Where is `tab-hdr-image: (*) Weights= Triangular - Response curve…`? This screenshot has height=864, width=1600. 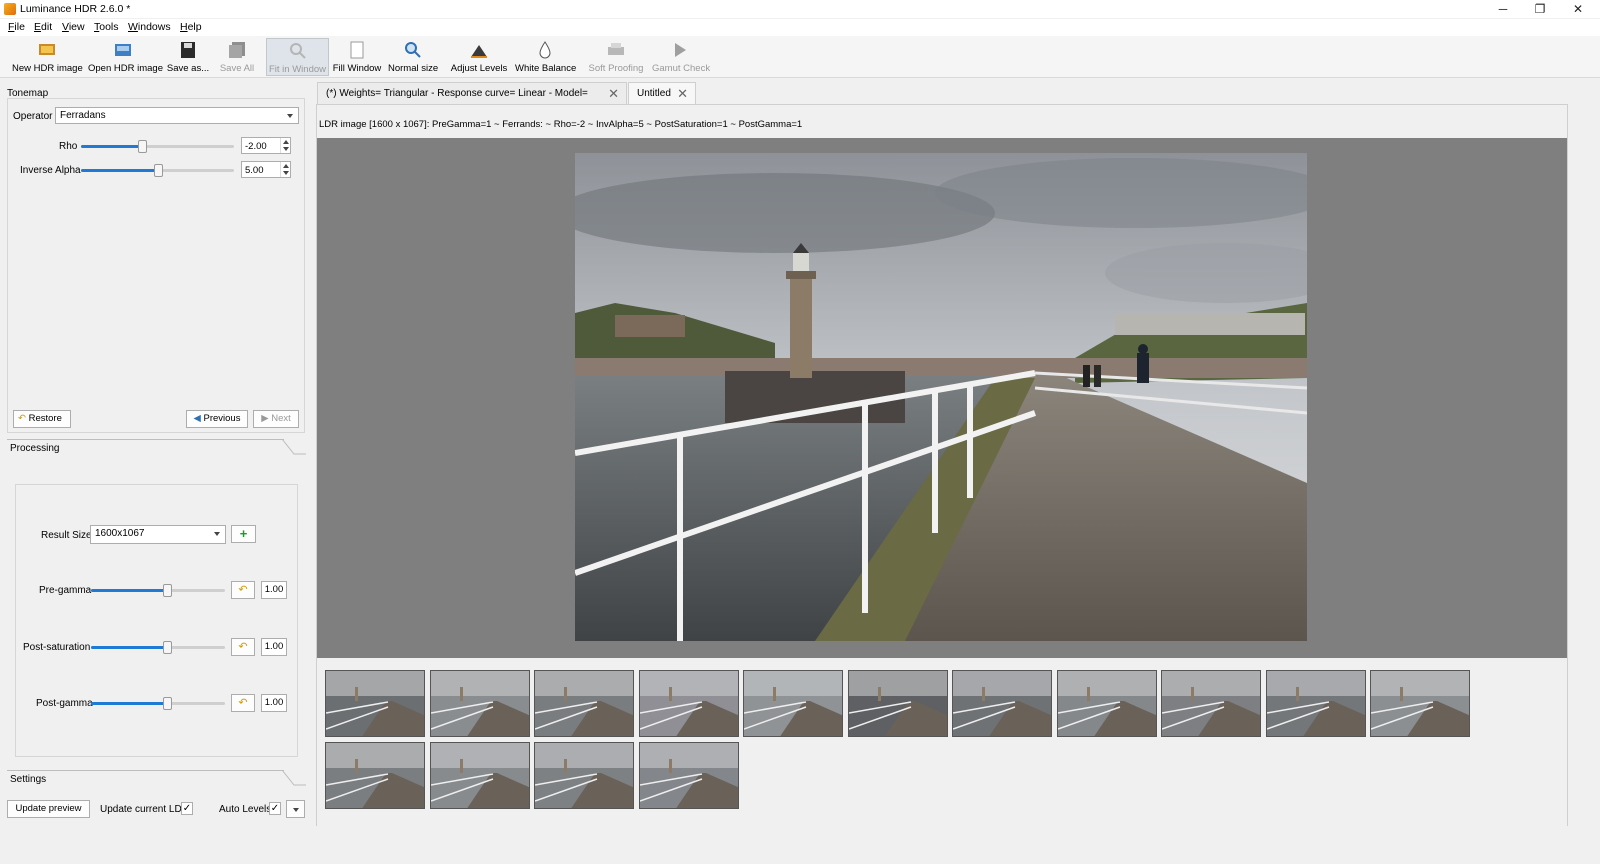
tab-hdr-image: (*) Weights= Triangular - Response curve… is located at coordinates (472, 101).